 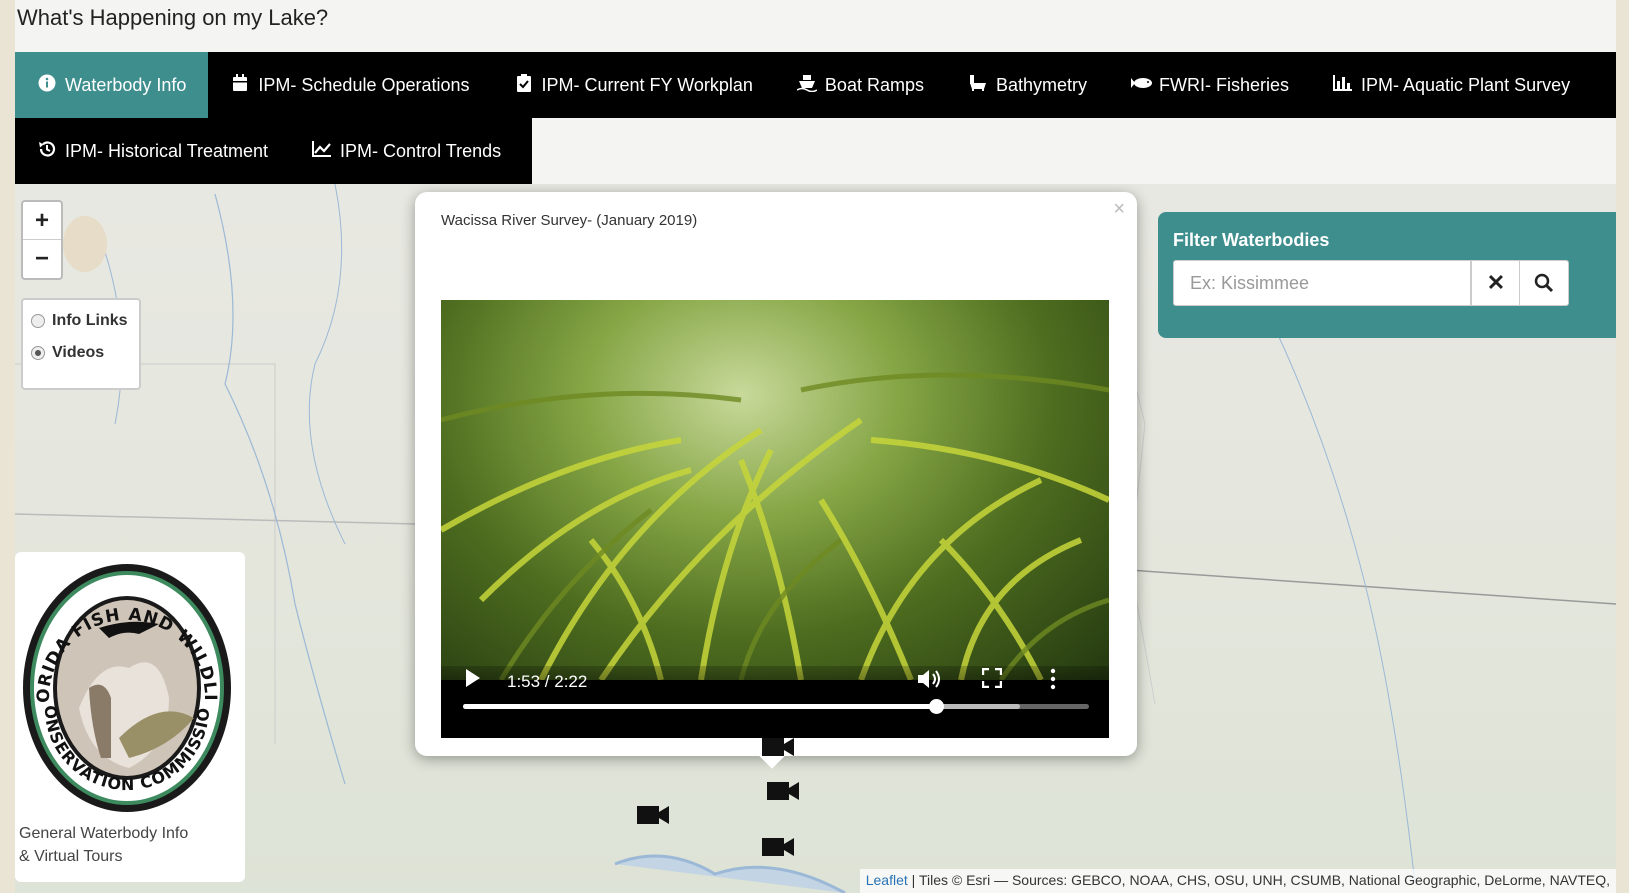 What do you see at coordinates (524, 85) in the screenshot?
I see `clipboard-check-icon` at bounding box center [524, 85].